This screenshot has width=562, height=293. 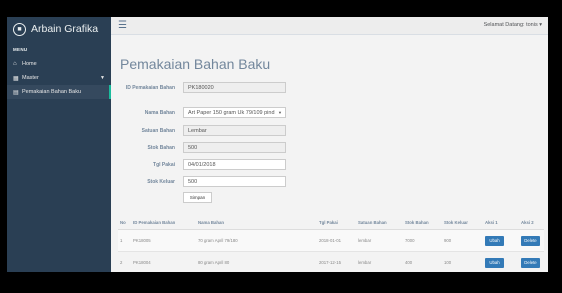 I want to click on tgl-field: 04/01/2018, so click(x=234, y=164).